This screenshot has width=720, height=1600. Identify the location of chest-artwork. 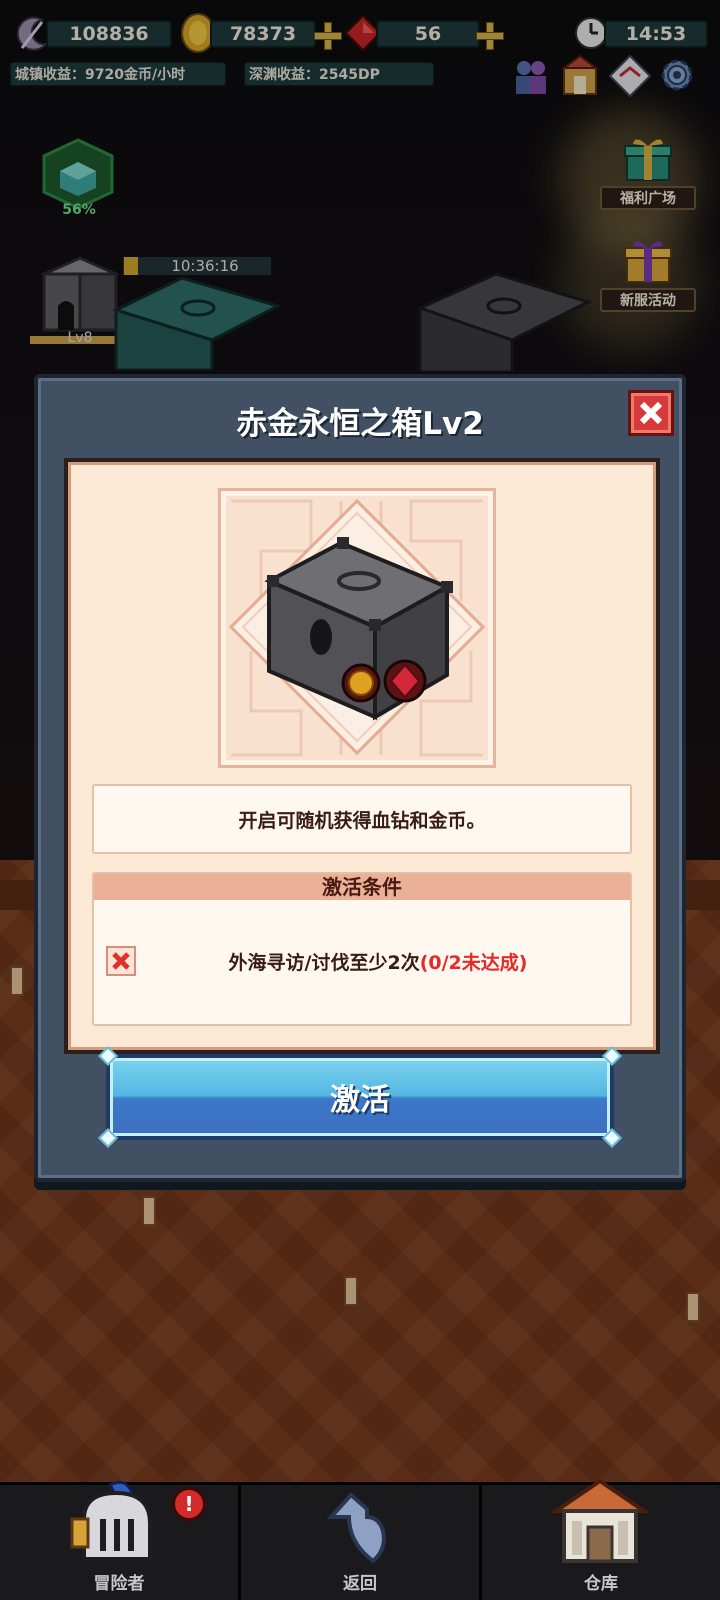
(357, 628).